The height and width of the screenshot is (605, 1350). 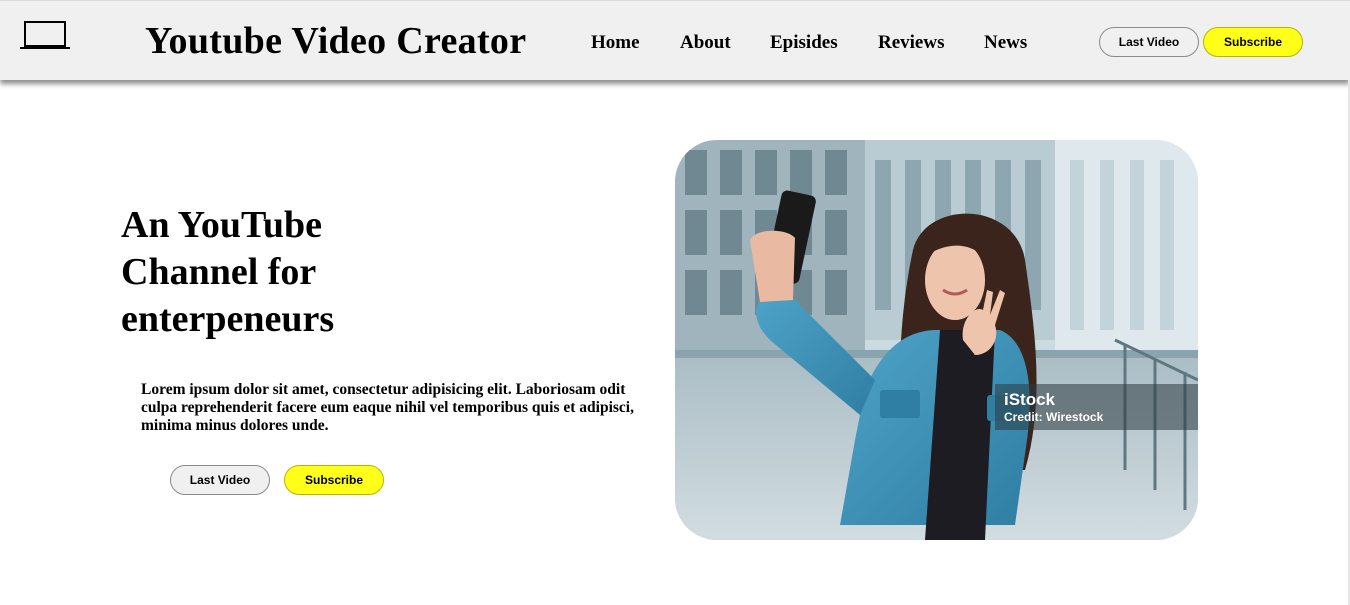 What do you see at coordinates (911, 43) in the screenshot?
I see `nav-link-reviews: Reviews` at bounding box center [911, 43].